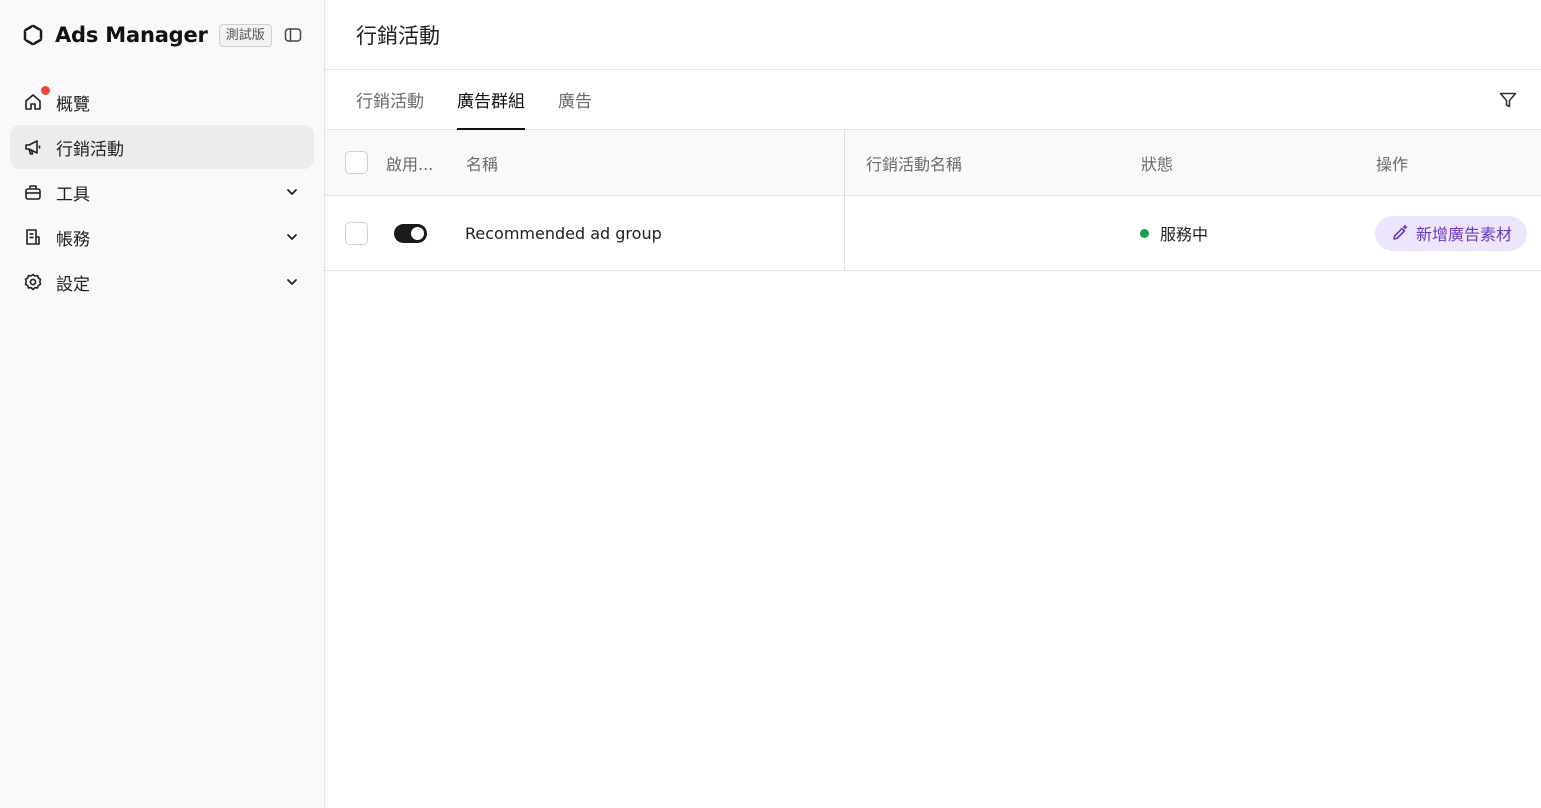 The height and width of the screenshot is (808, 1541). Describe the element at coordinates (162, 237) in the screenshot. I see `sidebar-item-billing: 帳務` at that location.